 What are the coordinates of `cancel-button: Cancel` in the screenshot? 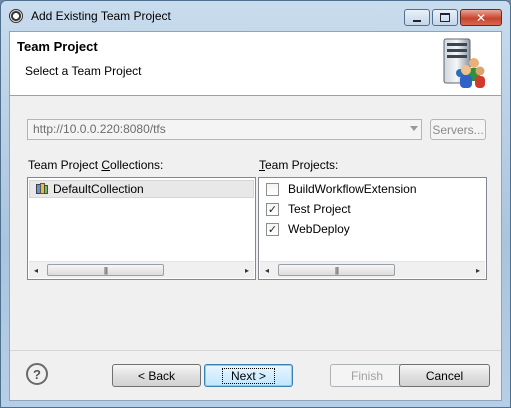 It's located at (444, 375).